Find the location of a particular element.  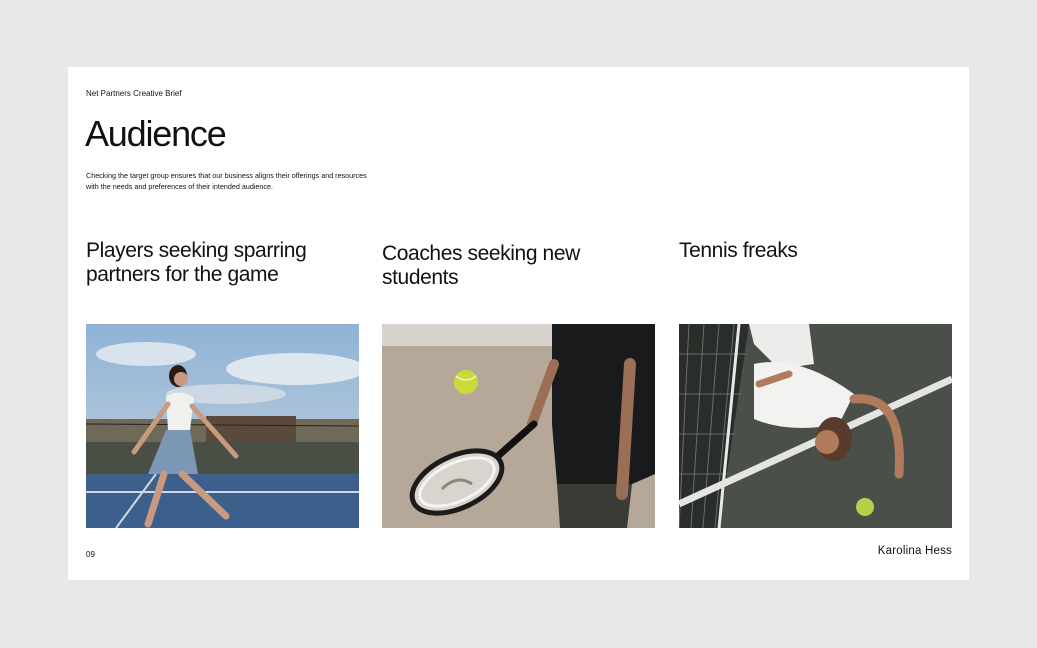

page-number: 09 is located at coordinates (90, 554).